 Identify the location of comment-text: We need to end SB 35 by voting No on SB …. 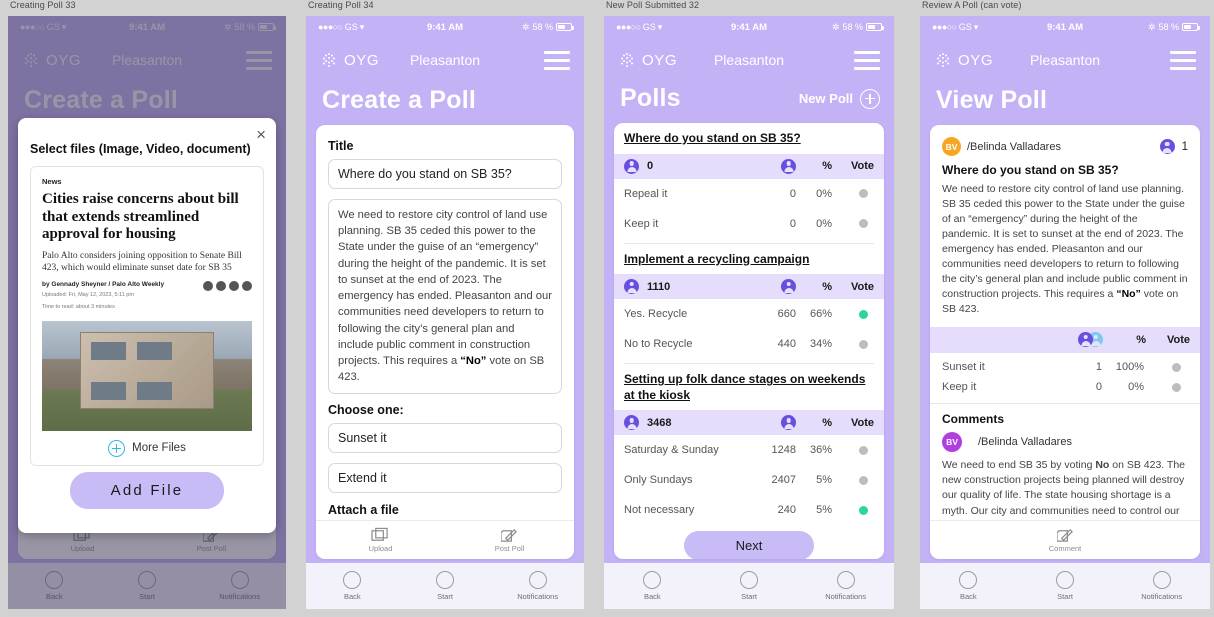
(1064, 489).